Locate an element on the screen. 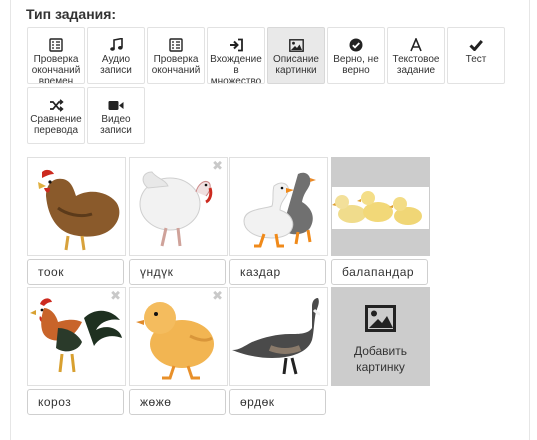 This screenshot has height=440, width=537. task-type-ending-tense-button: Проверка окончаний времен is located at coordinates (56, 55).